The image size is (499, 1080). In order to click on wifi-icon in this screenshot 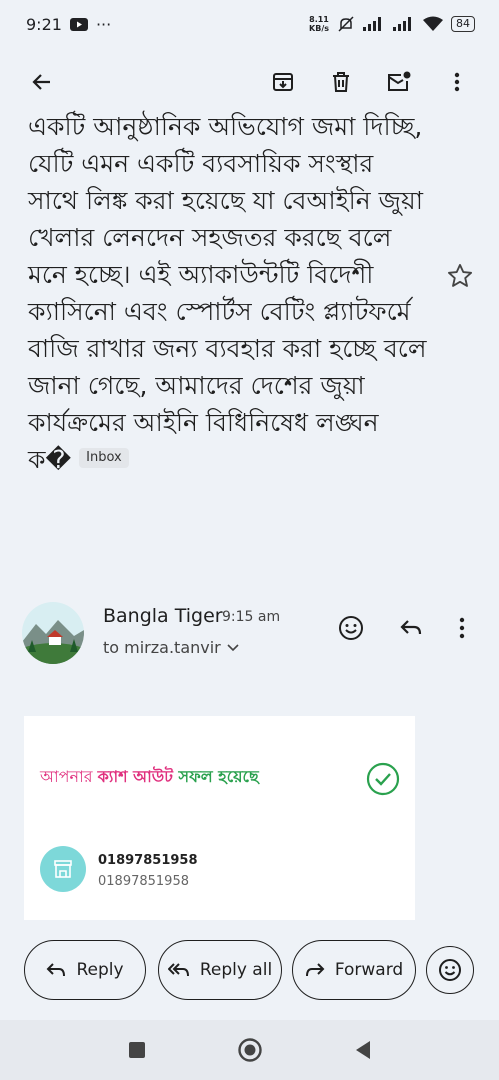, I will do `click(433, 23)`.